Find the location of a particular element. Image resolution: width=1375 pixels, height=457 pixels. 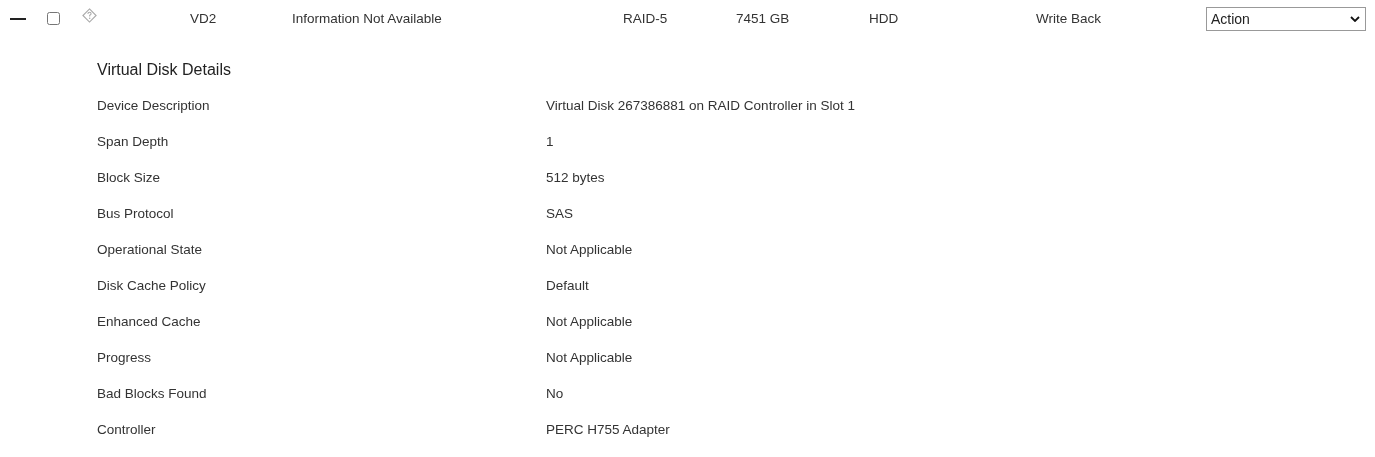

status-text: Information Not Available is located at coordinates (367, 18).